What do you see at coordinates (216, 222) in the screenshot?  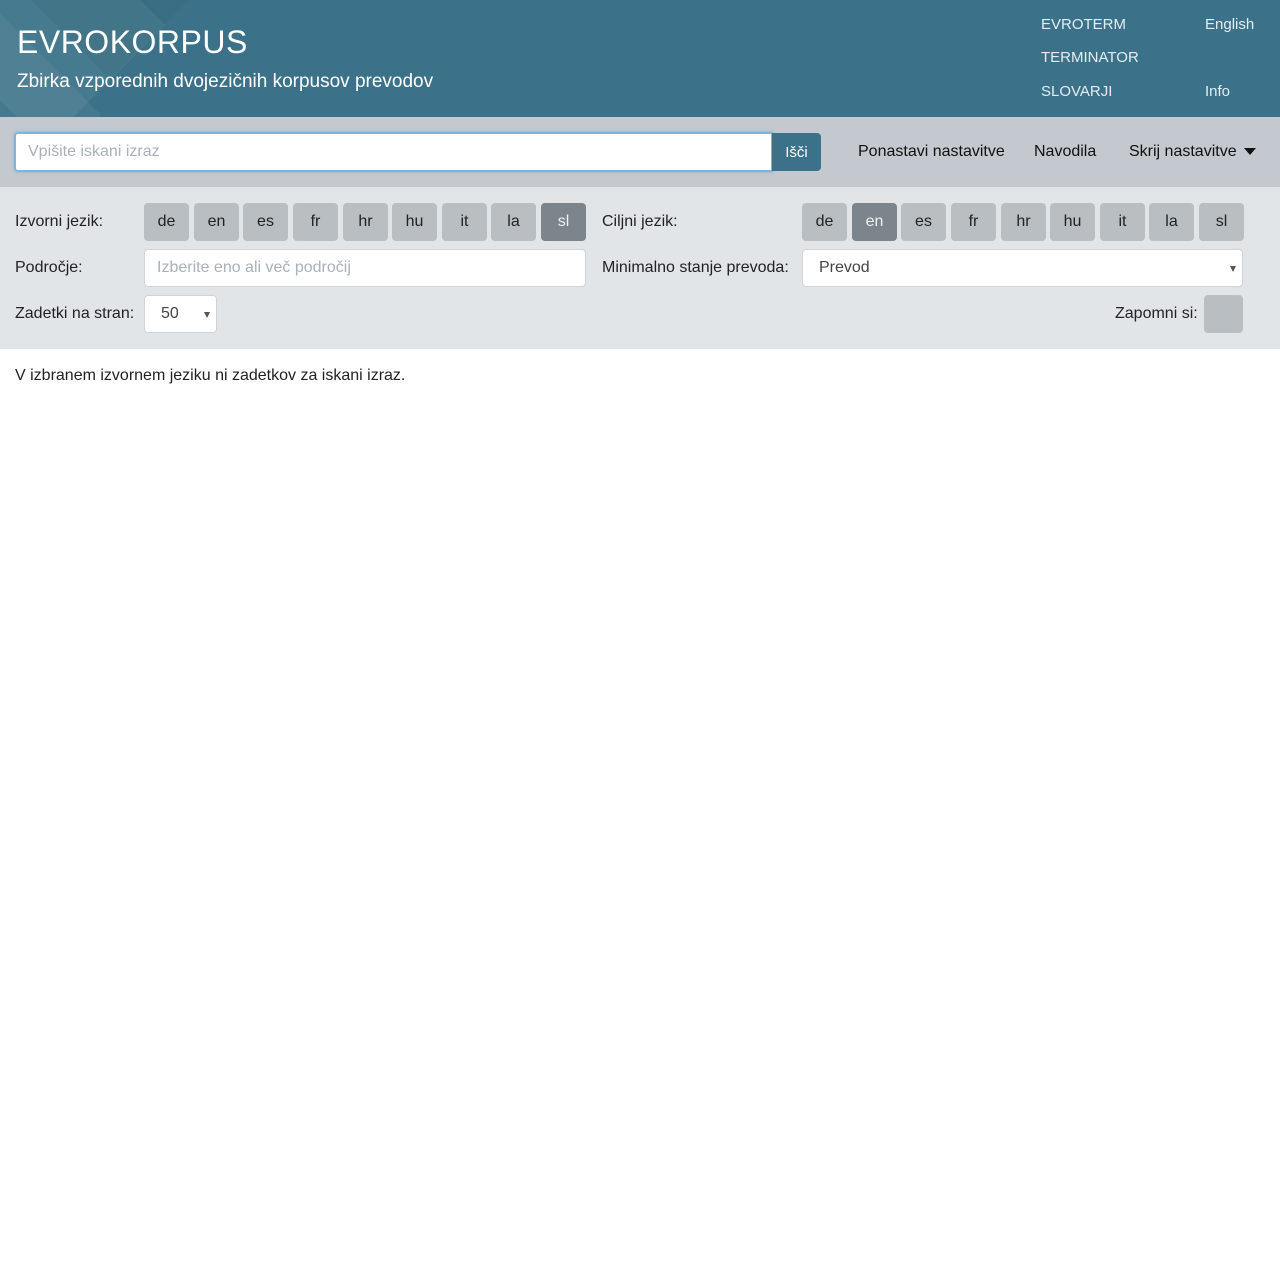 I see `source-lang-en-button: en` at bounding box center [216, 222].